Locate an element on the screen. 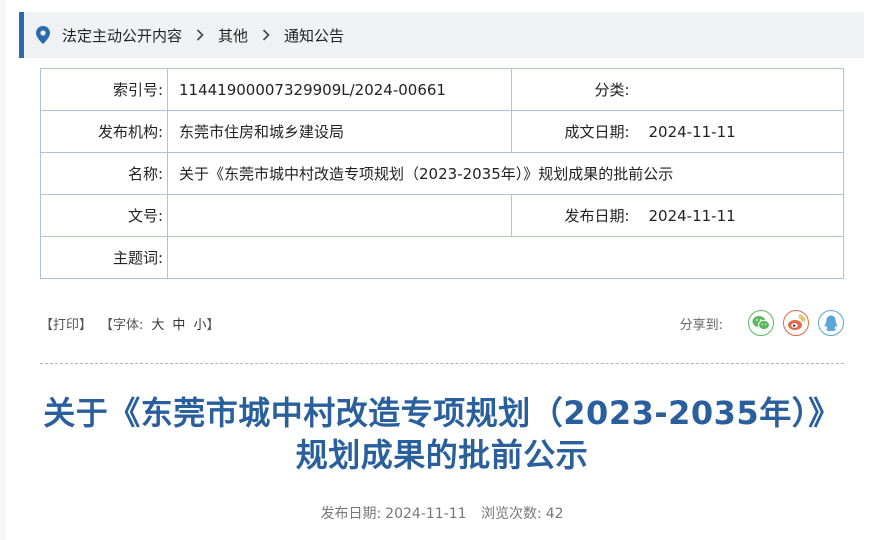 This screenshot has width=876, height=540. table-row: 索引号: 11441900007329909L/2024-00661 分类: is located at coordinates (442, 89).